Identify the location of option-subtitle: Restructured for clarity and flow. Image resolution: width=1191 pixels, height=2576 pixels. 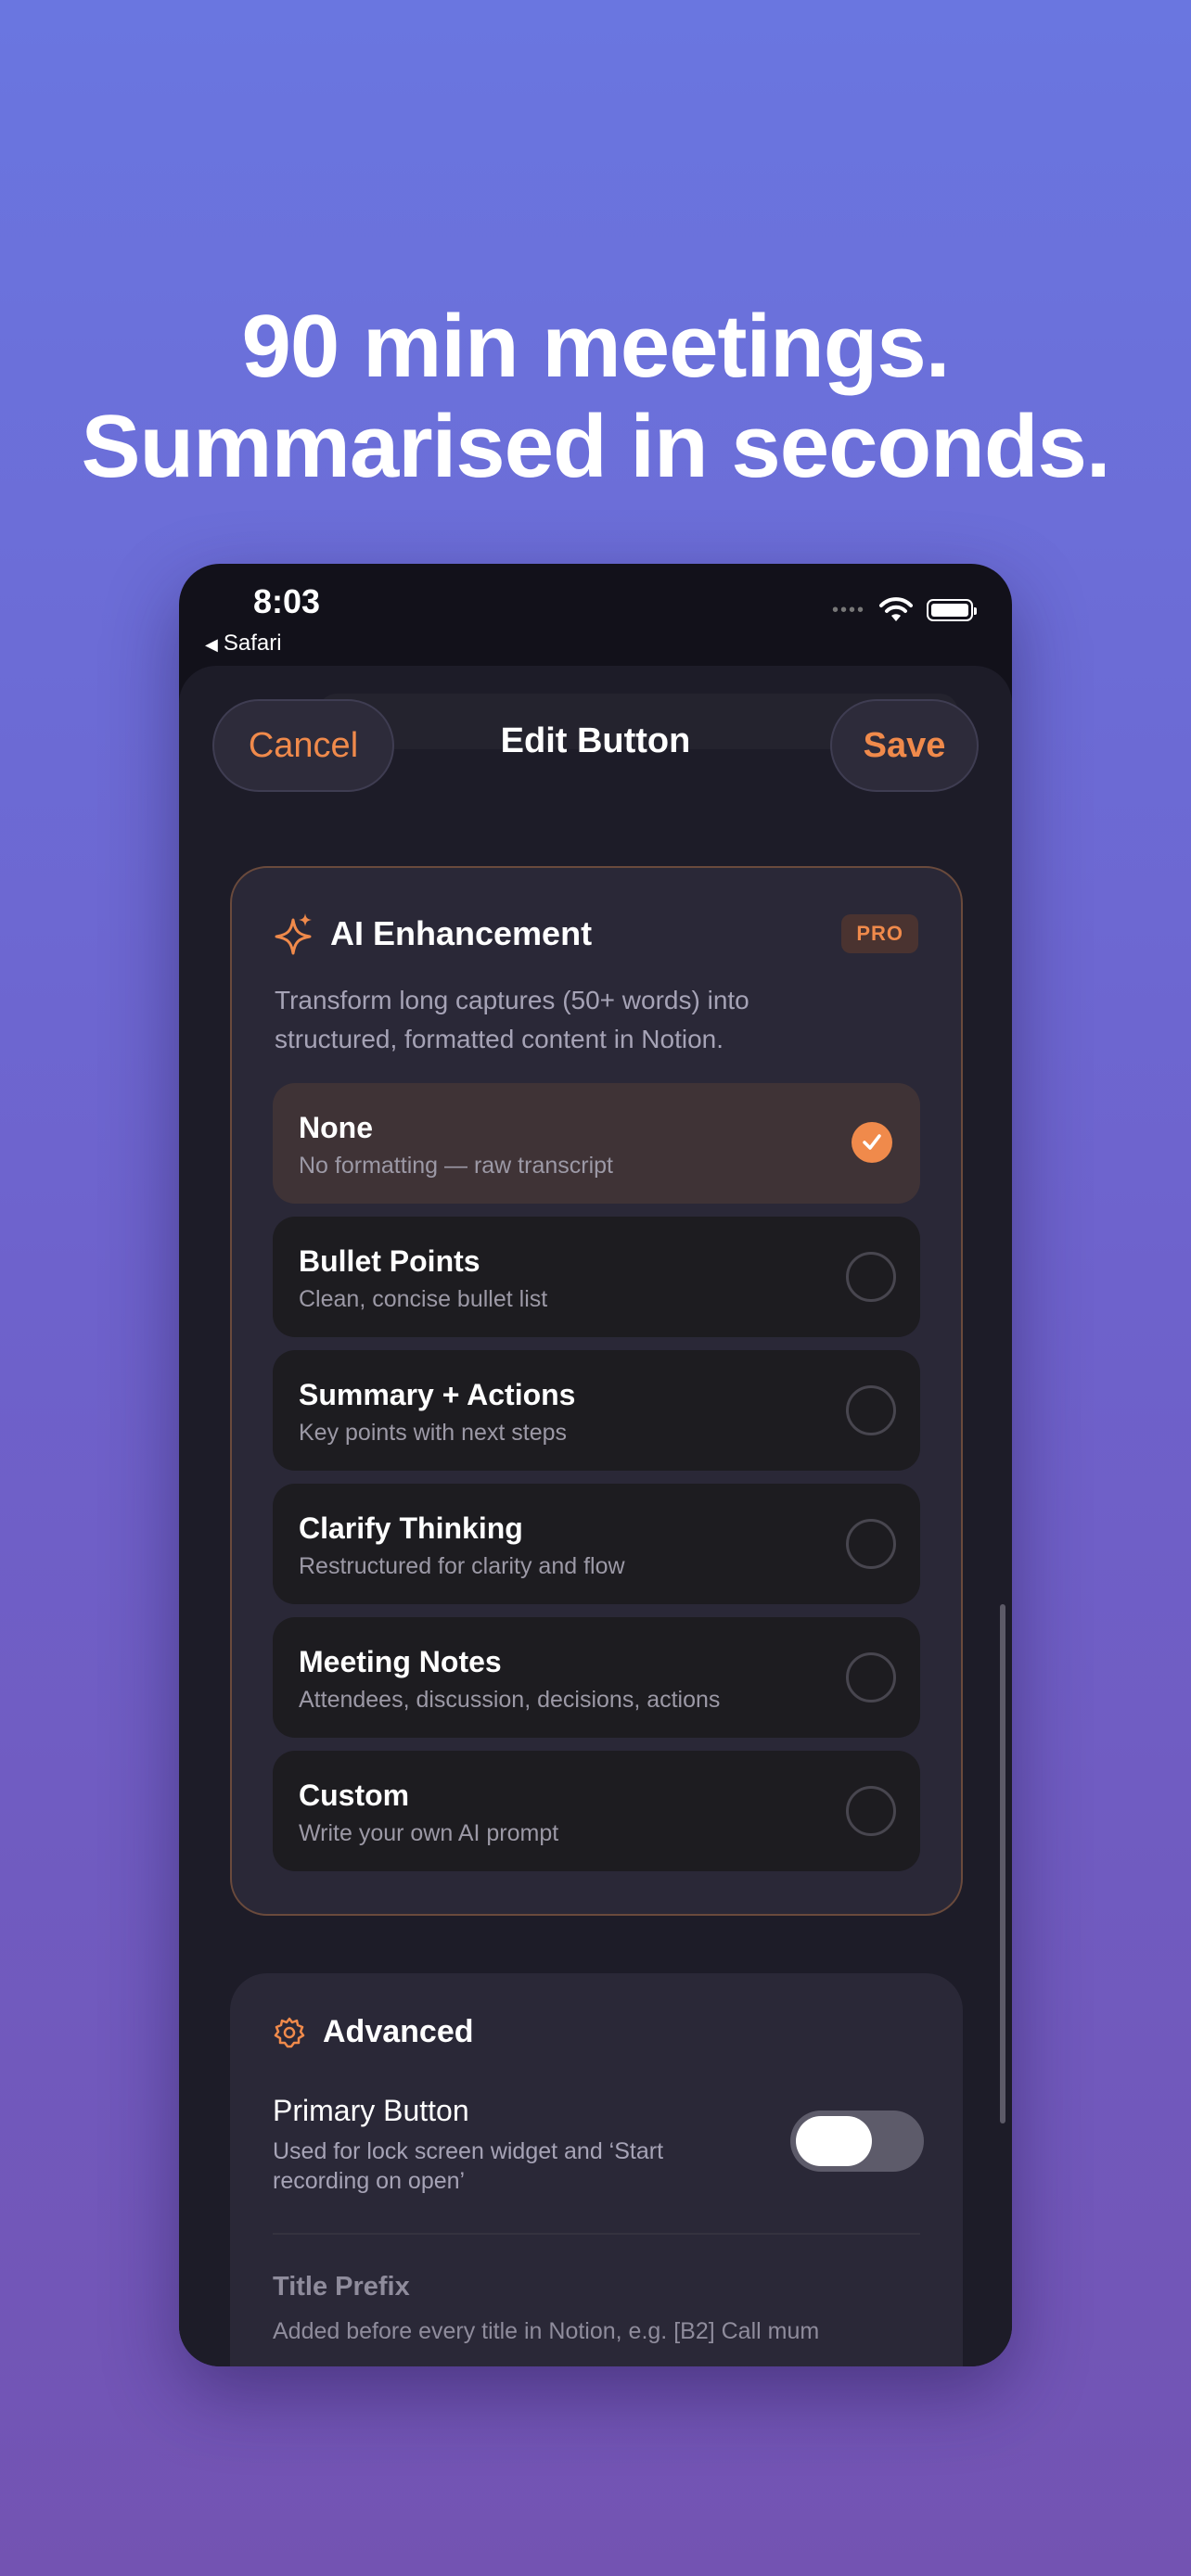
(462, 1566).